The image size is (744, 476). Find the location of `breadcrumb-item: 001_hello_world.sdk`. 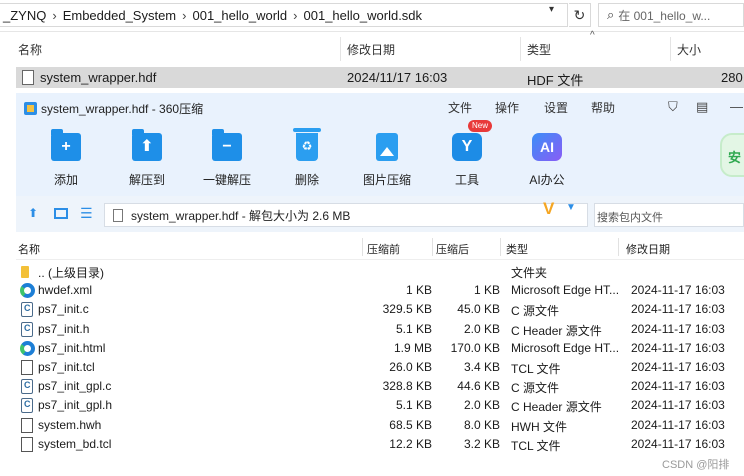

breadcrumb-item: 001_hello_world.sdk is located at coordinates (363, 15).